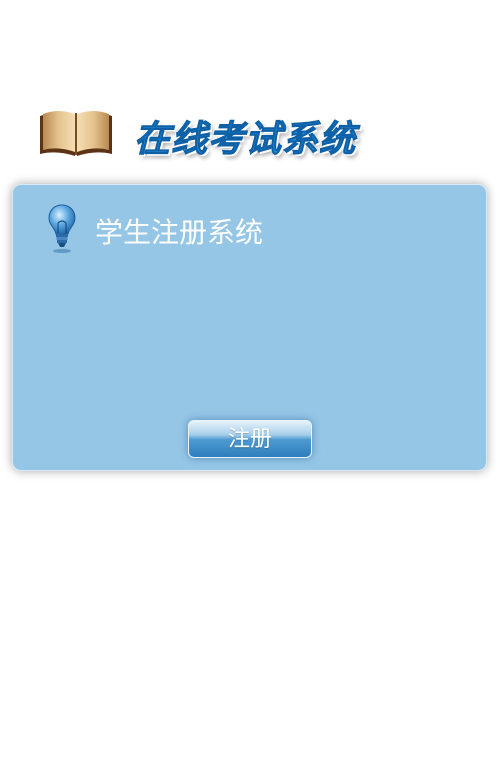 Image resolution: width=500 pixels, height=768 pixels. I want to click on app-header: 在线考试系统, so click(248, 136).